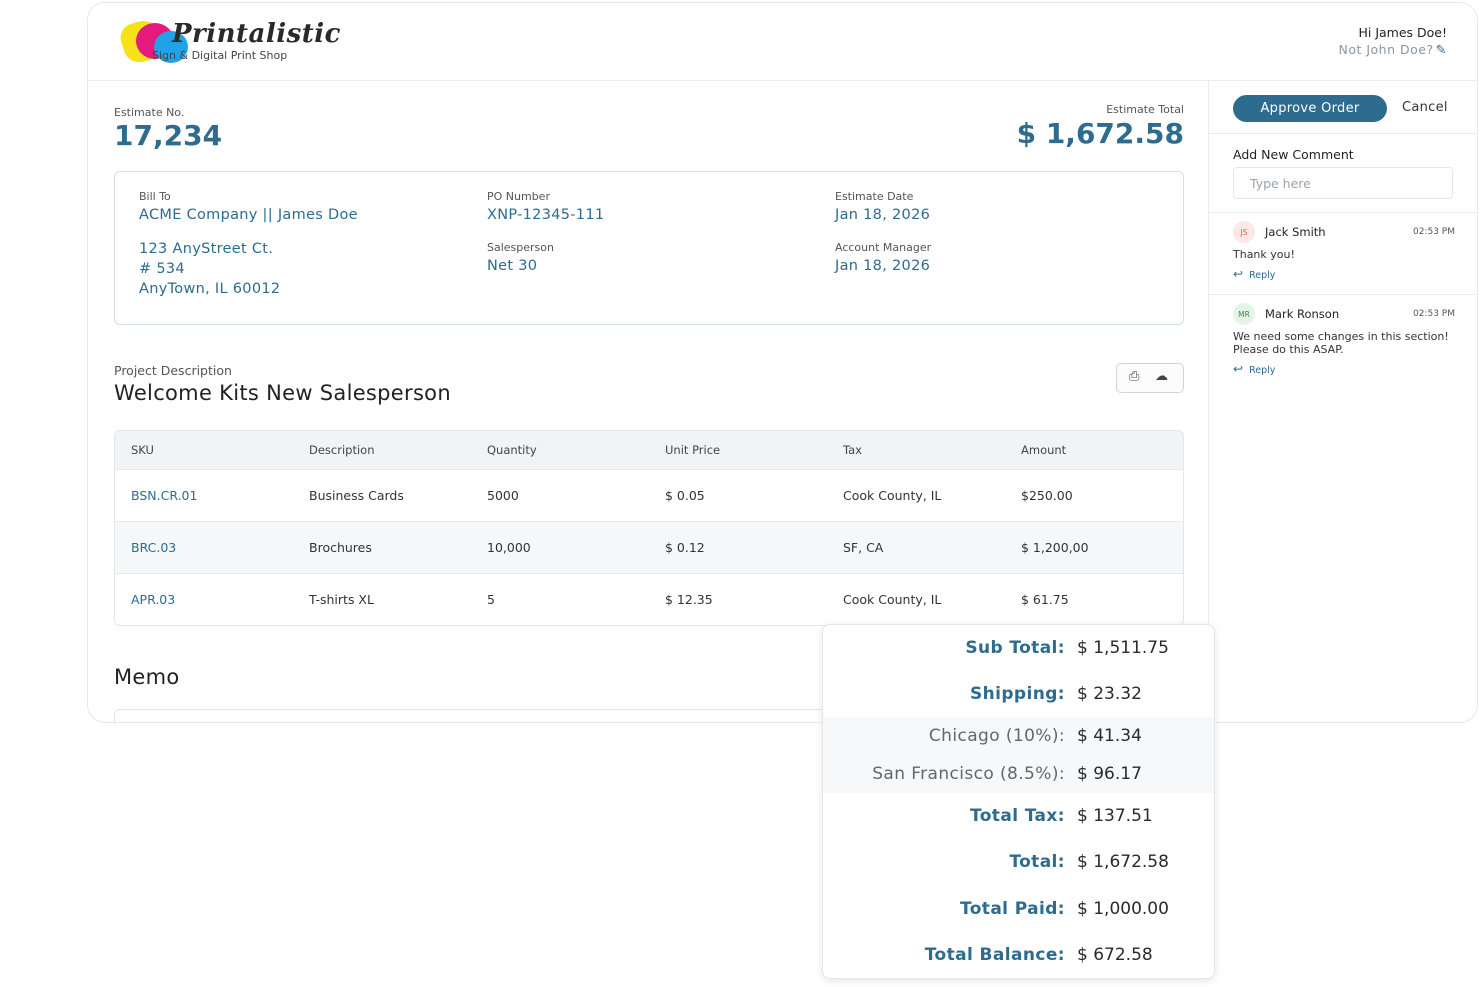 Image resolution: width=1480 pixels, height=987 pixels. What do you see at coordinates (512, 266) in the screenshot?
I see `salesperson-value: Net 30` at bounding box center [512, 266].